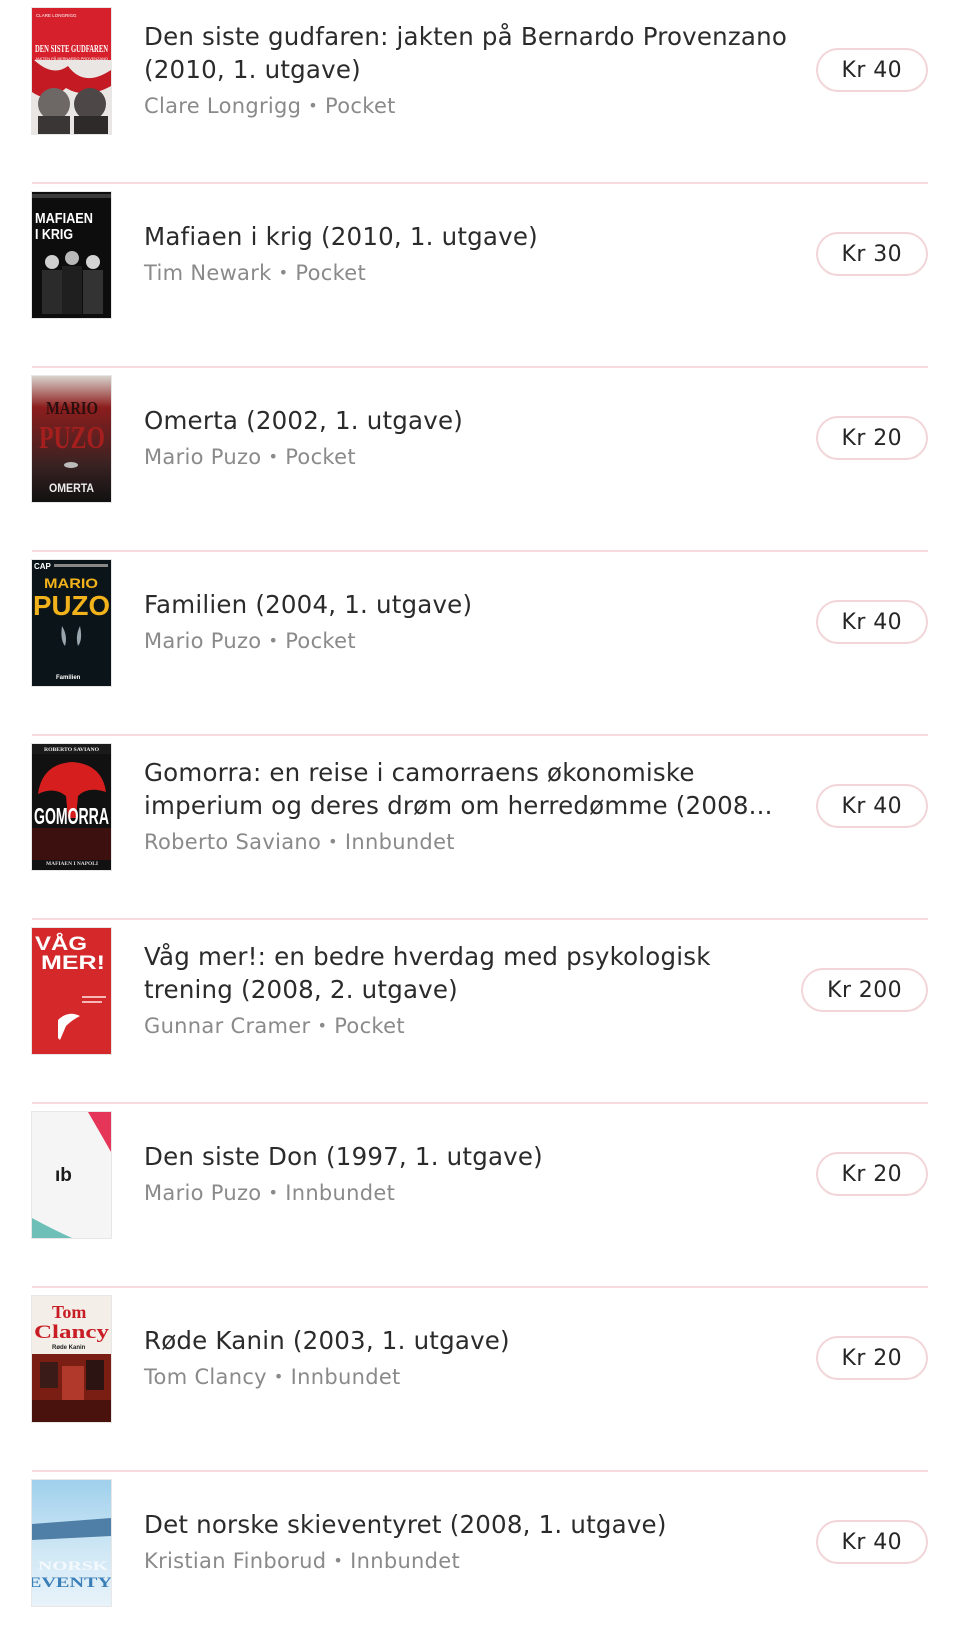 This screenshot has height=1628, width=960. Describe the element at coordinates (61, 944) in the screenshot. I see `cover-text: VÅG` at that location.